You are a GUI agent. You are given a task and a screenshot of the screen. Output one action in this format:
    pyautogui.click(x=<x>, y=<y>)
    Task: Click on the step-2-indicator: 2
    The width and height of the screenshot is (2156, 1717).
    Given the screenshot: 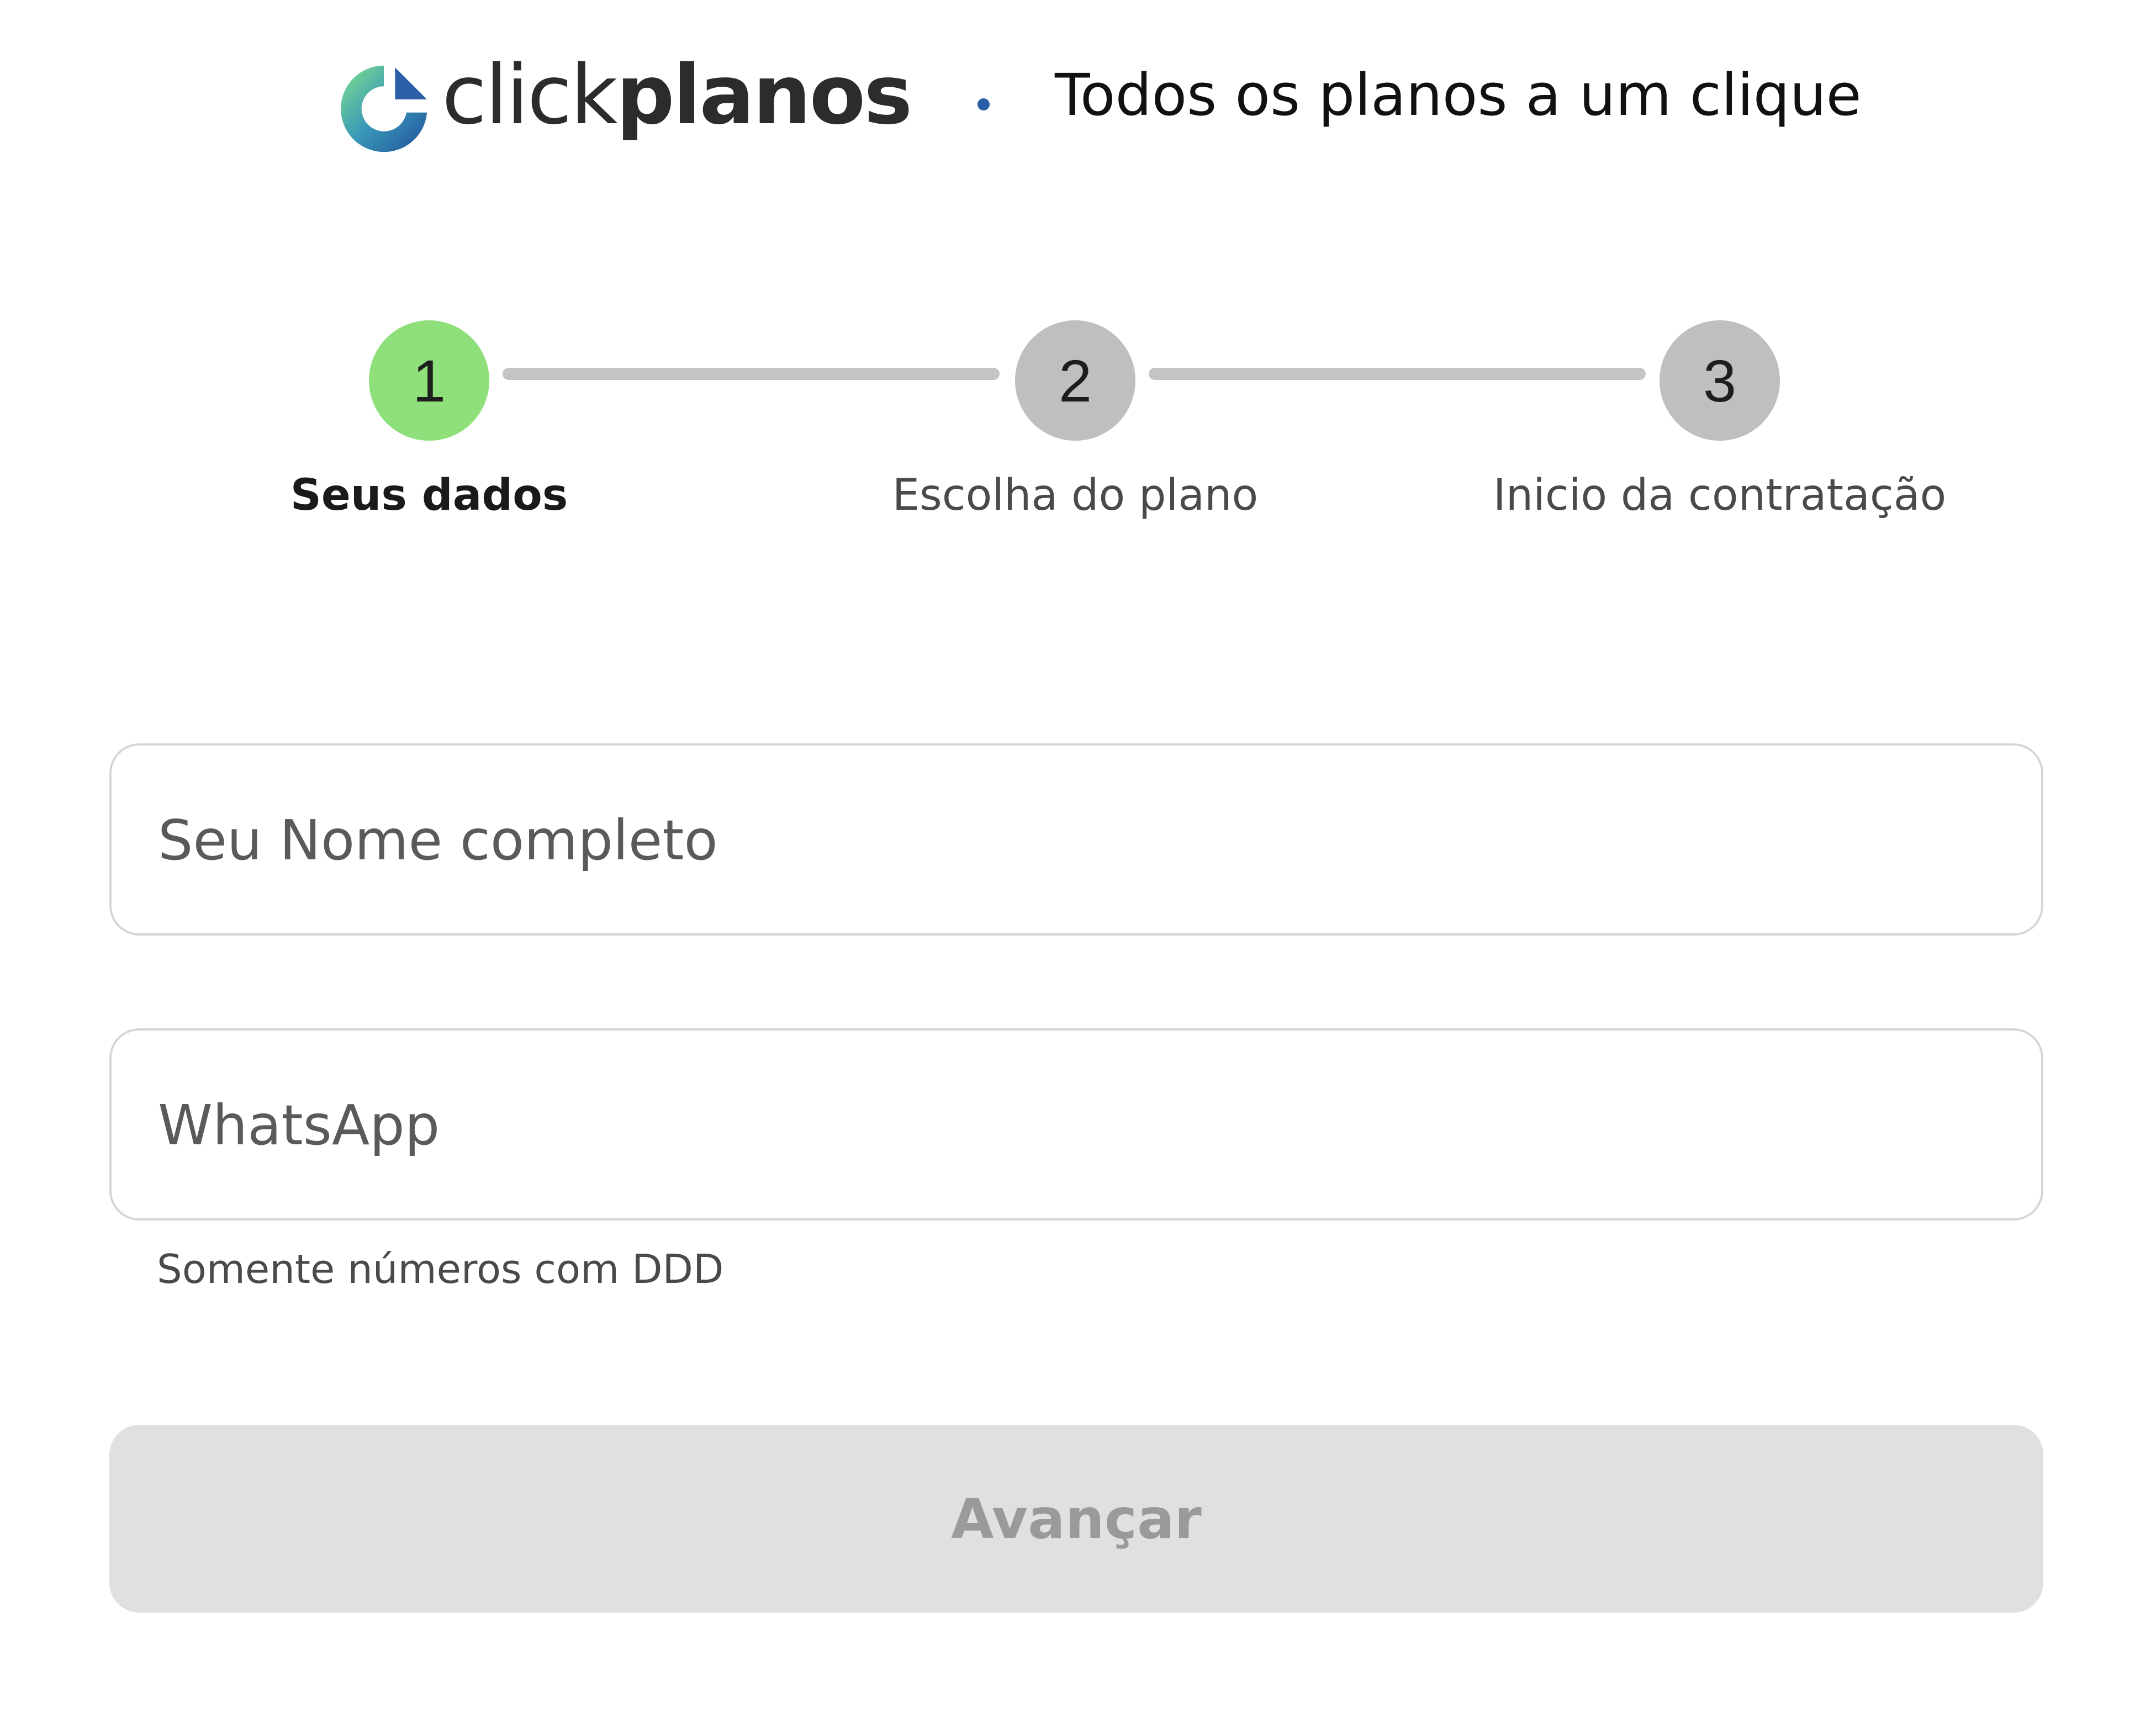 What is the action you would take?
    pyautogui.click(x=1075, y=380)
    